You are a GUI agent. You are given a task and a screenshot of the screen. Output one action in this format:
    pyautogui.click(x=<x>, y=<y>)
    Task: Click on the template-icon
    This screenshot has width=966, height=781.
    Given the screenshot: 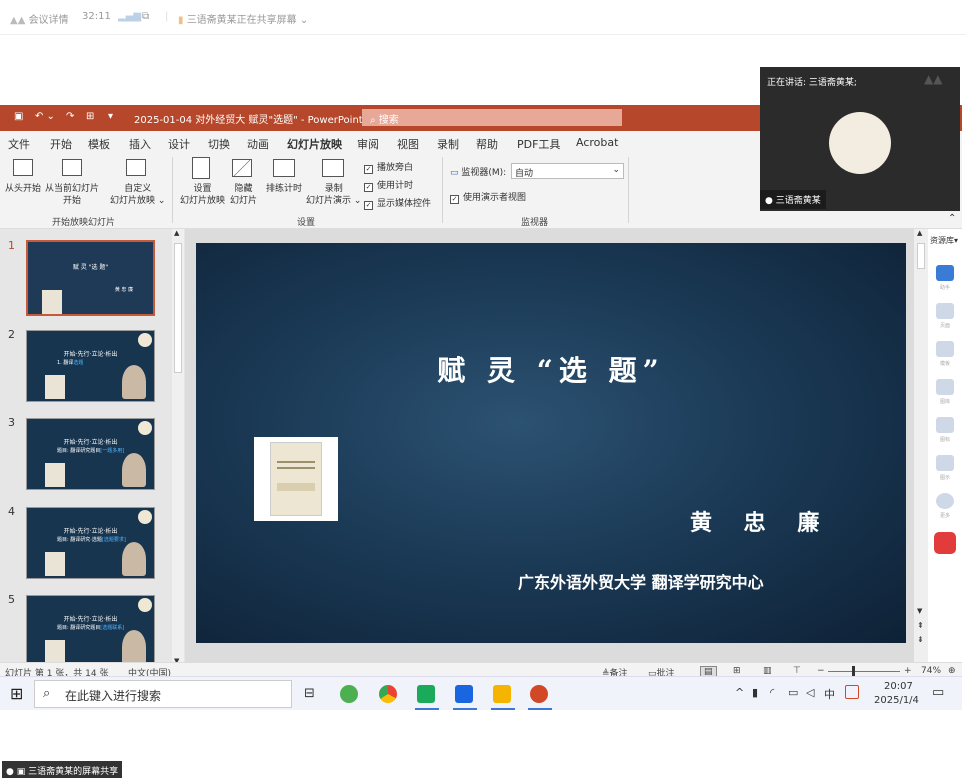 What is the action you would take?
    pyautogui.click(x=945, y=349)
    